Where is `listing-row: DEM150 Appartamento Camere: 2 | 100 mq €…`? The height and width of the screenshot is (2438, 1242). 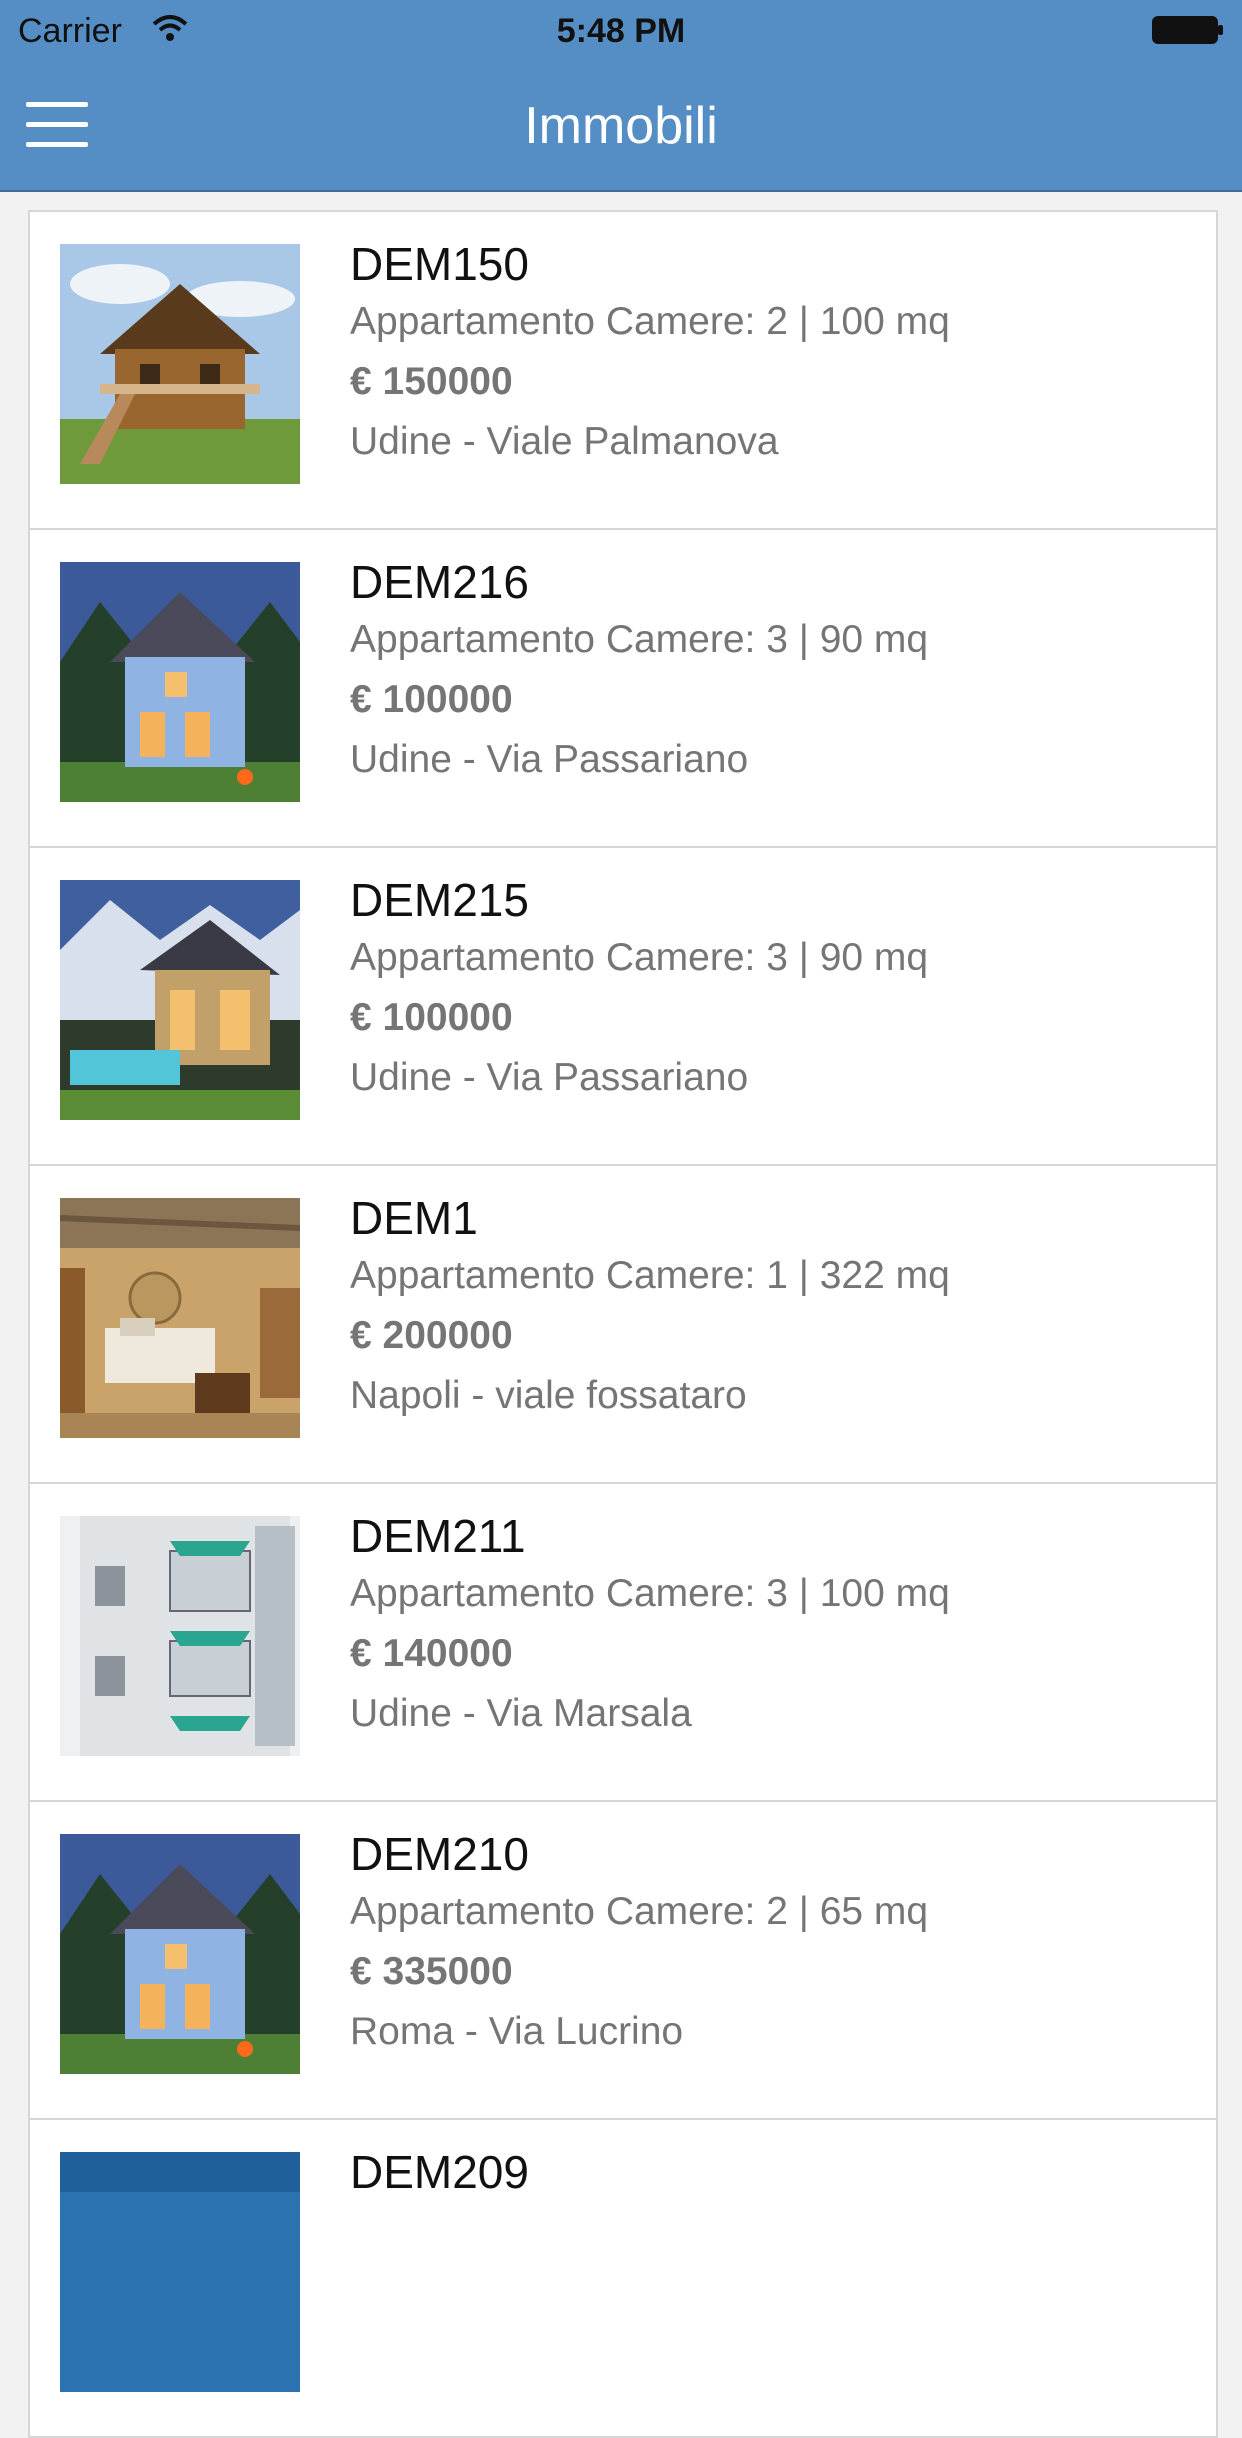
listing-row: DEM150 Appartamento Camere: 2 | 100 mq €… is located at coordinates (623, 371).